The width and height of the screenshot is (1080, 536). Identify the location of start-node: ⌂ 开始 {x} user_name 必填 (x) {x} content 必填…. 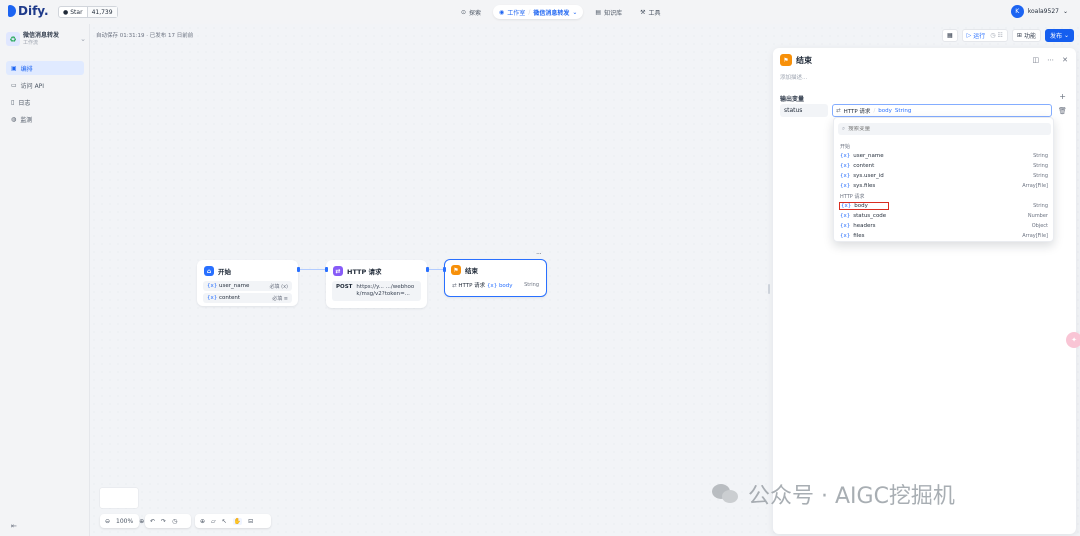
(247, 283).